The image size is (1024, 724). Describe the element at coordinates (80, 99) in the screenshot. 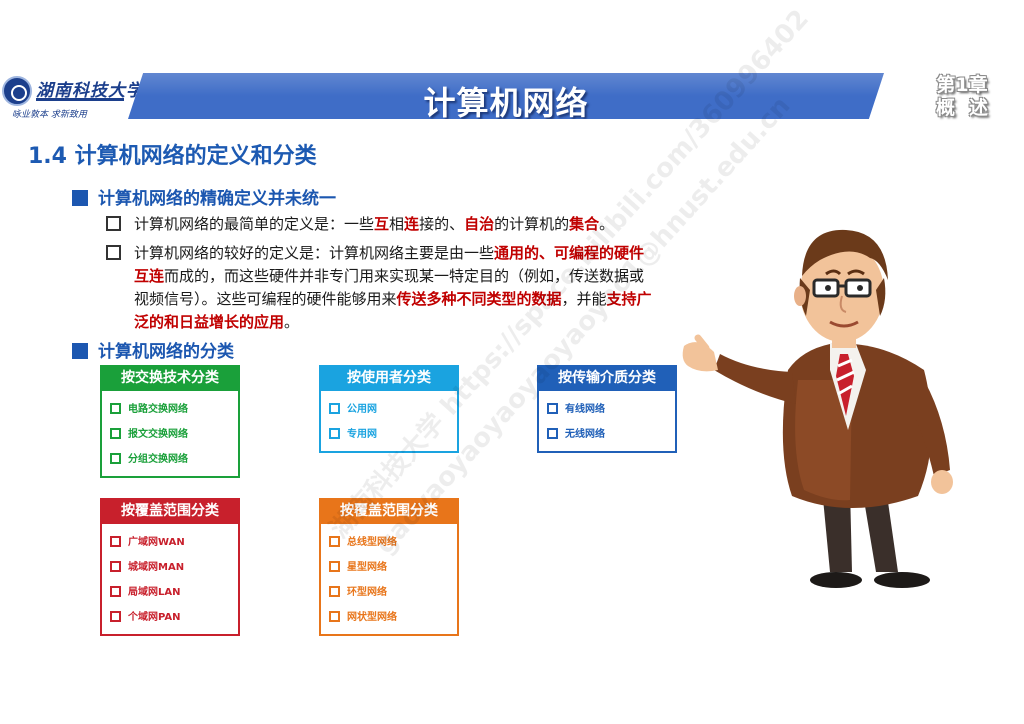

I see `logo-underline` at that location.